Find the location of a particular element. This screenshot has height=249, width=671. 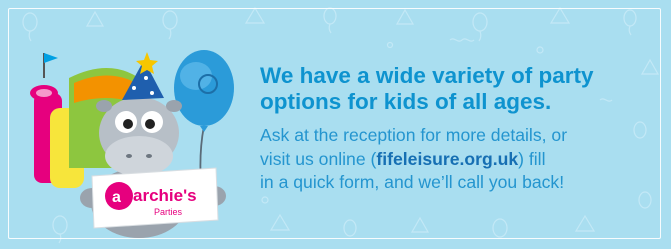

archies-parties-logo: a archie's Parties is located at coordinates (155, 198).